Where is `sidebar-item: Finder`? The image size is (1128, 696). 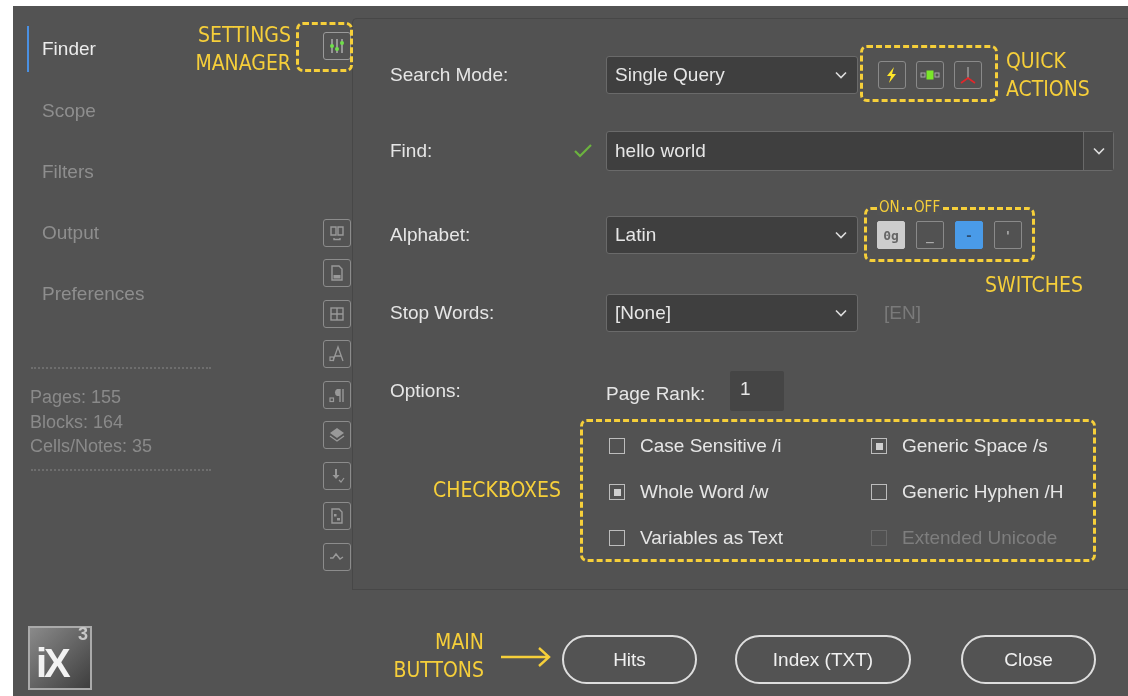 sidebar-item: Finder is located at coordinates (63, 49).